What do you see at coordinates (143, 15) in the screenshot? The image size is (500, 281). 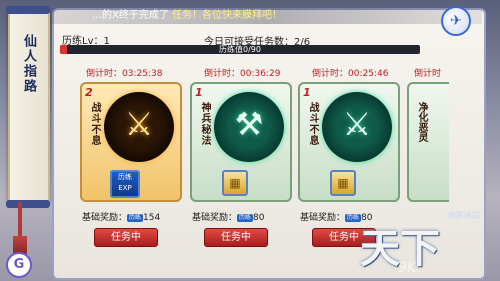 I see `broadcast-text: 终于完成了` at bounding box center [143, 15].